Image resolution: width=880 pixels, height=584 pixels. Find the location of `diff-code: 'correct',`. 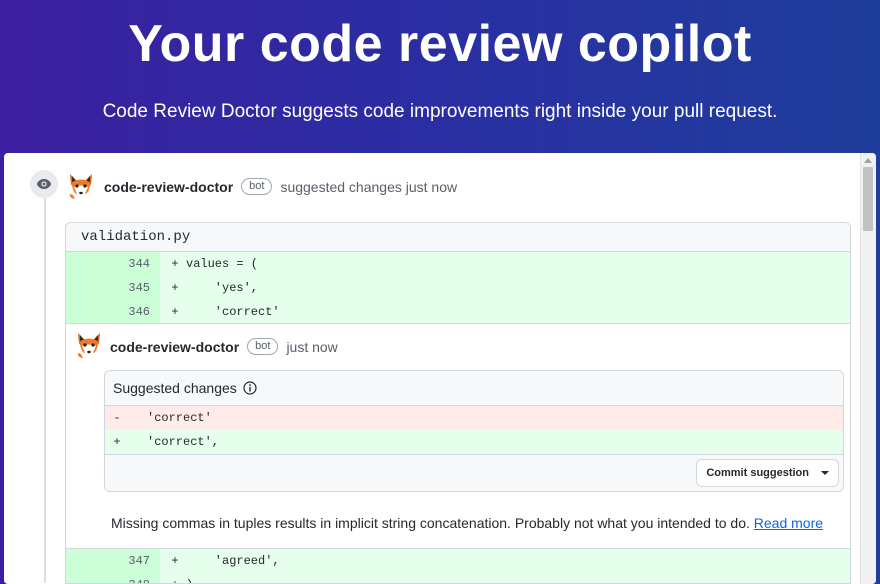

diff-code: 'correct', is located at coordinates (183, 442).